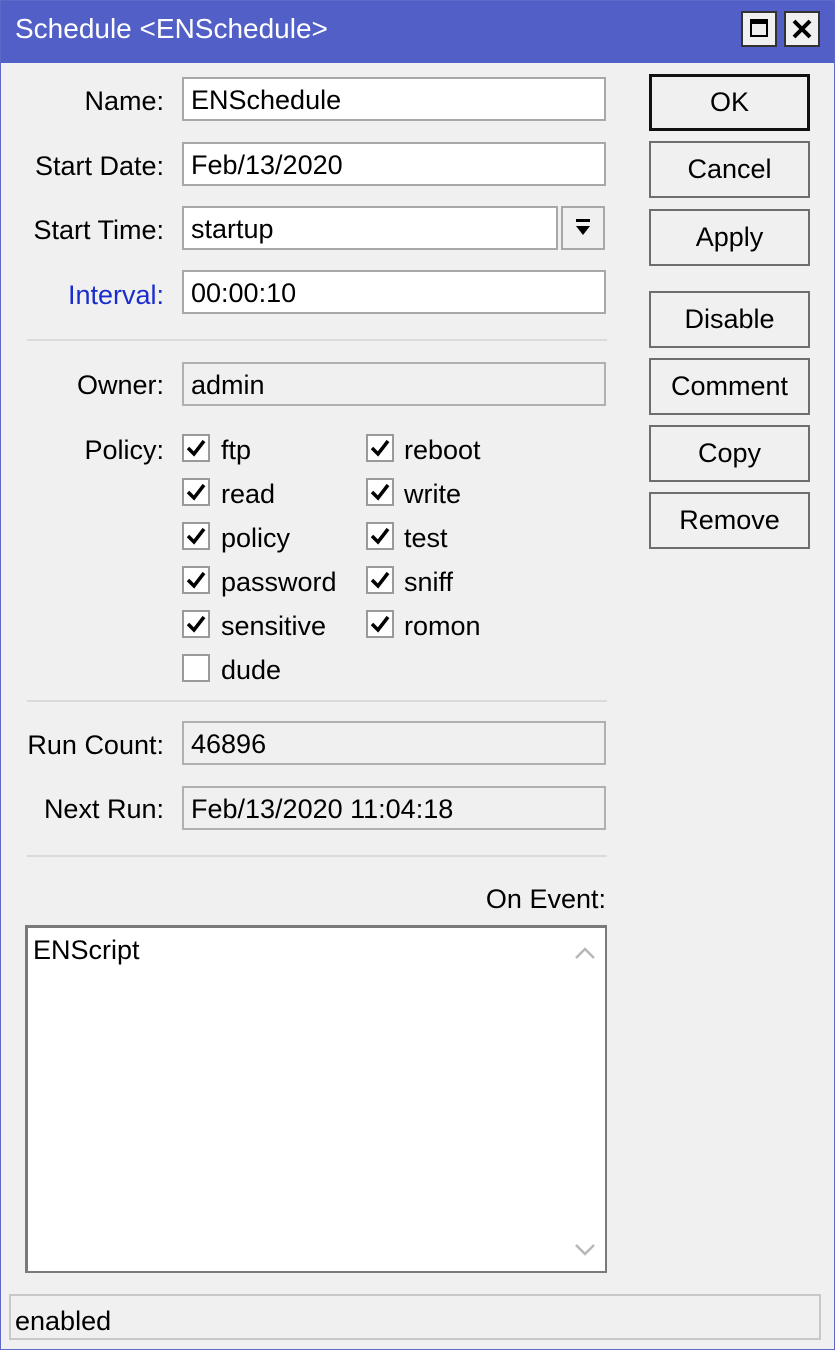 The width and height of the screenshot is (835, 1350). What do you see at coordinates (279, 582) in the screenshot?
I see `policy-password-label: password` at bounding box center [279, 582].